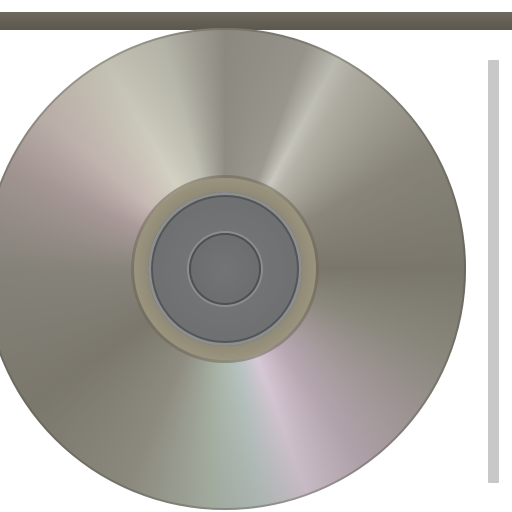 This screenshot has width=512, height=512. What do you see at coordinates (493, 271) in the screenshot?
I see `vertical-scrollbar` at bounding box center [493, 271].